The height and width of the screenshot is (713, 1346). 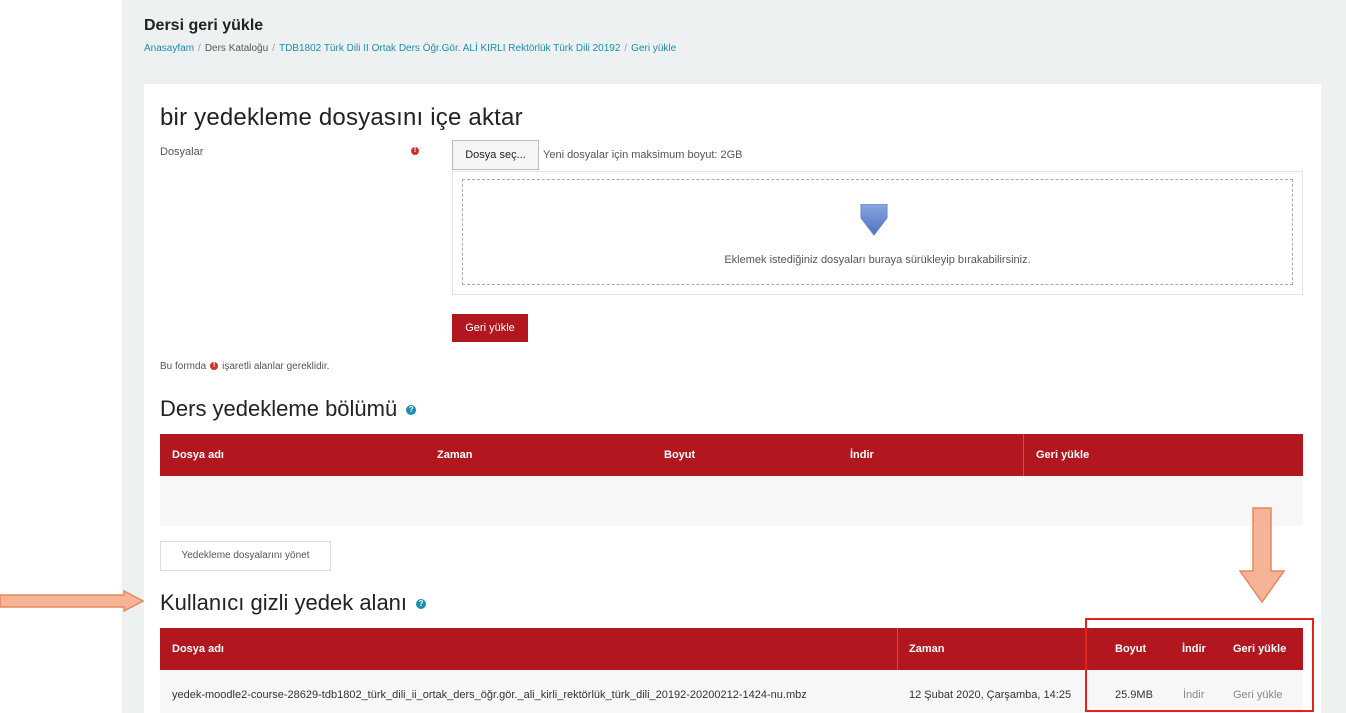 What do you see at coordinates (279, 408) in the screenshot?
I see `course-backup-title: Ders yedekleme bölümü` at bounding box center [279, 408].